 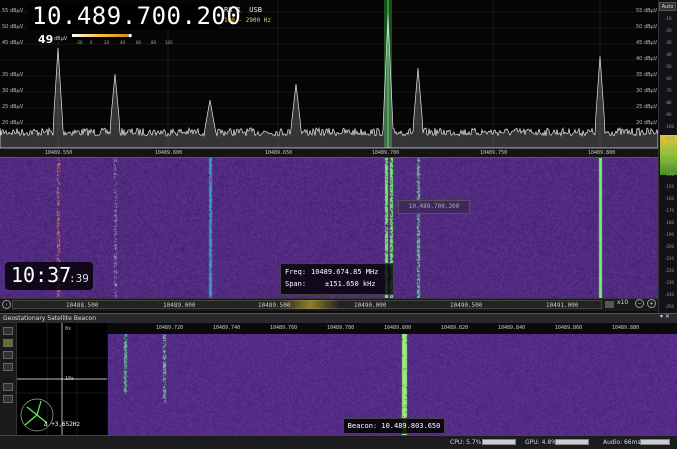 What do you see at coordinates (13, 123) in the screenshot?
I see `db-label: 20 dBµV` at bounding box center [13, 123].